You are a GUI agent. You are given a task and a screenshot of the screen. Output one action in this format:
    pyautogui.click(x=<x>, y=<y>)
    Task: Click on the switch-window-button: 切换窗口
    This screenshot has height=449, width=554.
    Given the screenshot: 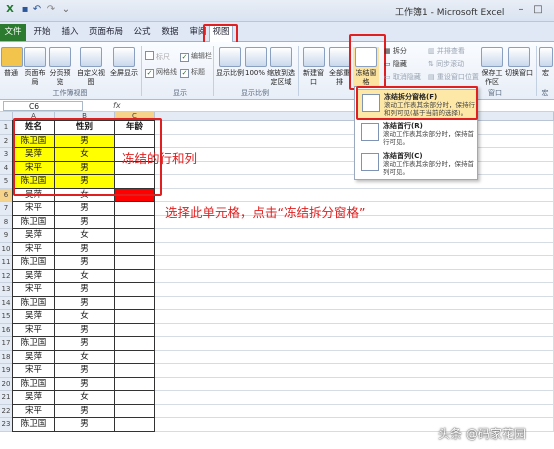 What is the action you would take?
    pyautogui.click(x=519, y=62)
    